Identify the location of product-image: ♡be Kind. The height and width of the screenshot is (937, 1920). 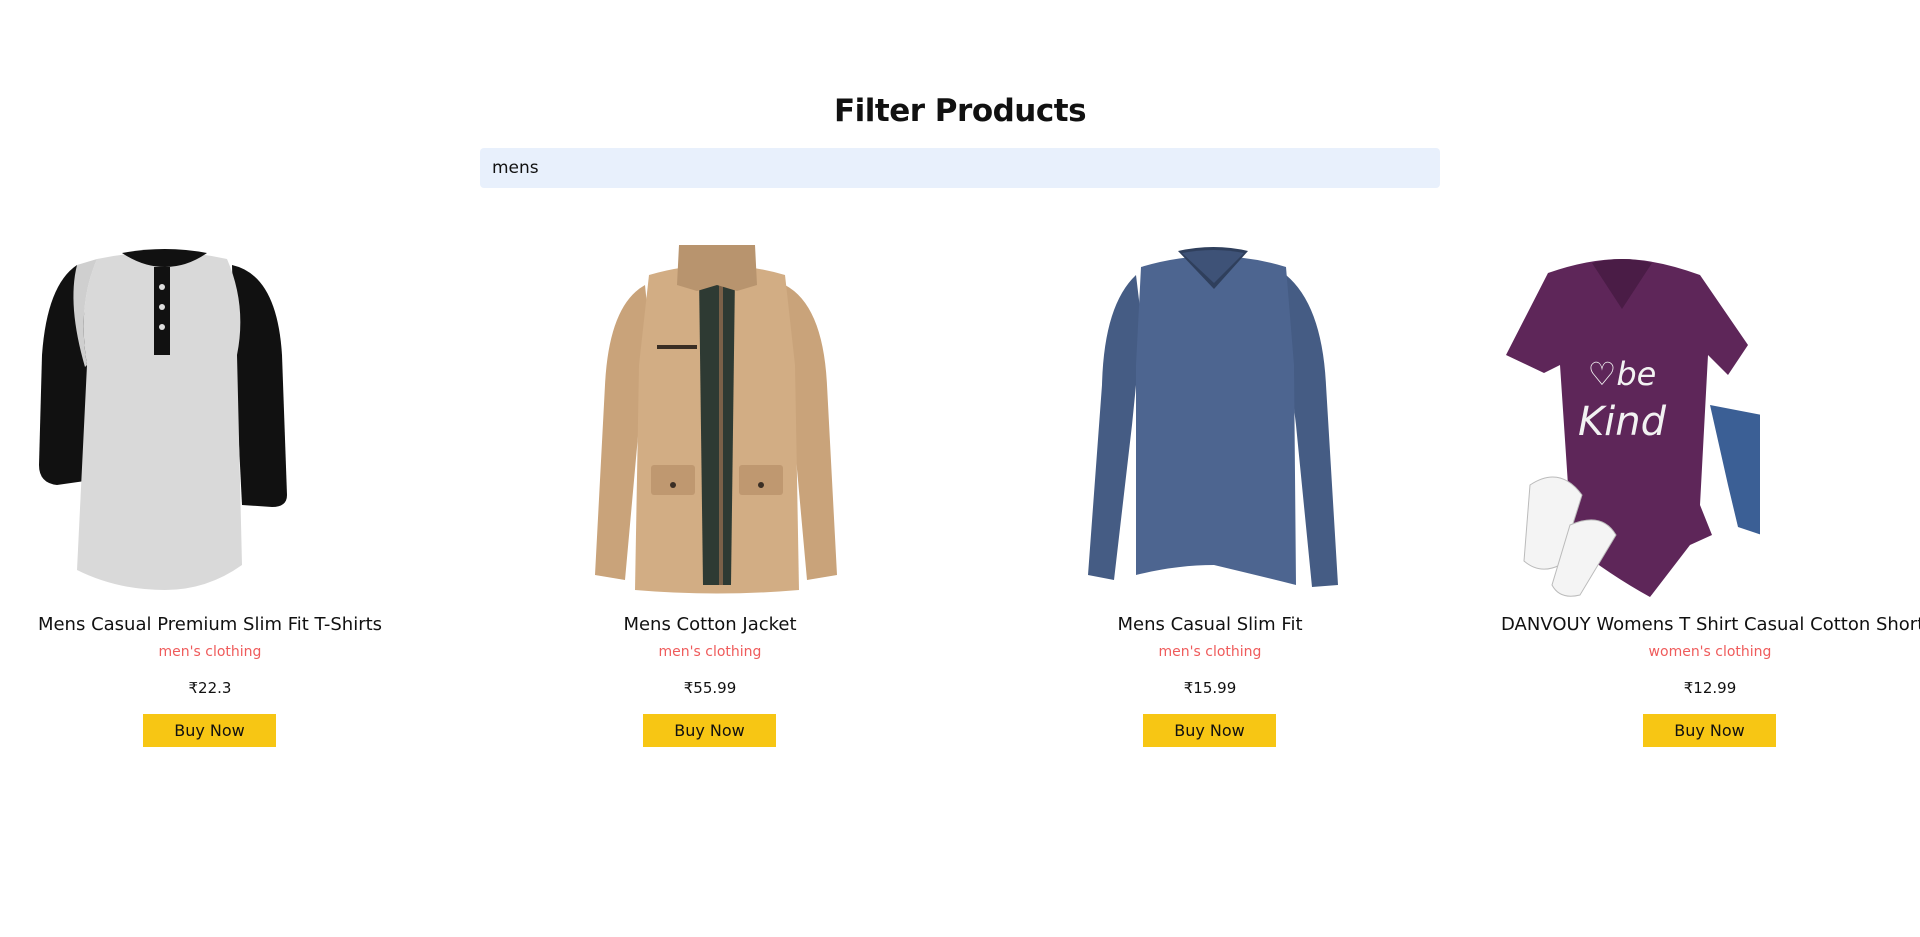
(1630, 422).